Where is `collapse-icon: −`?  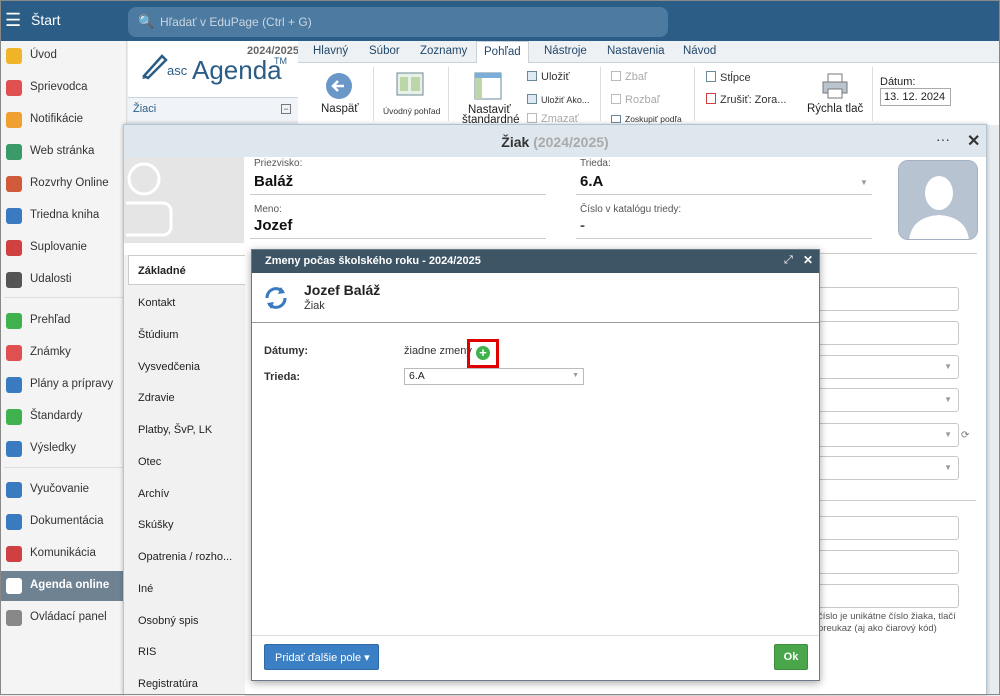
collapse-icon: − is located at coordinates (286, 109).